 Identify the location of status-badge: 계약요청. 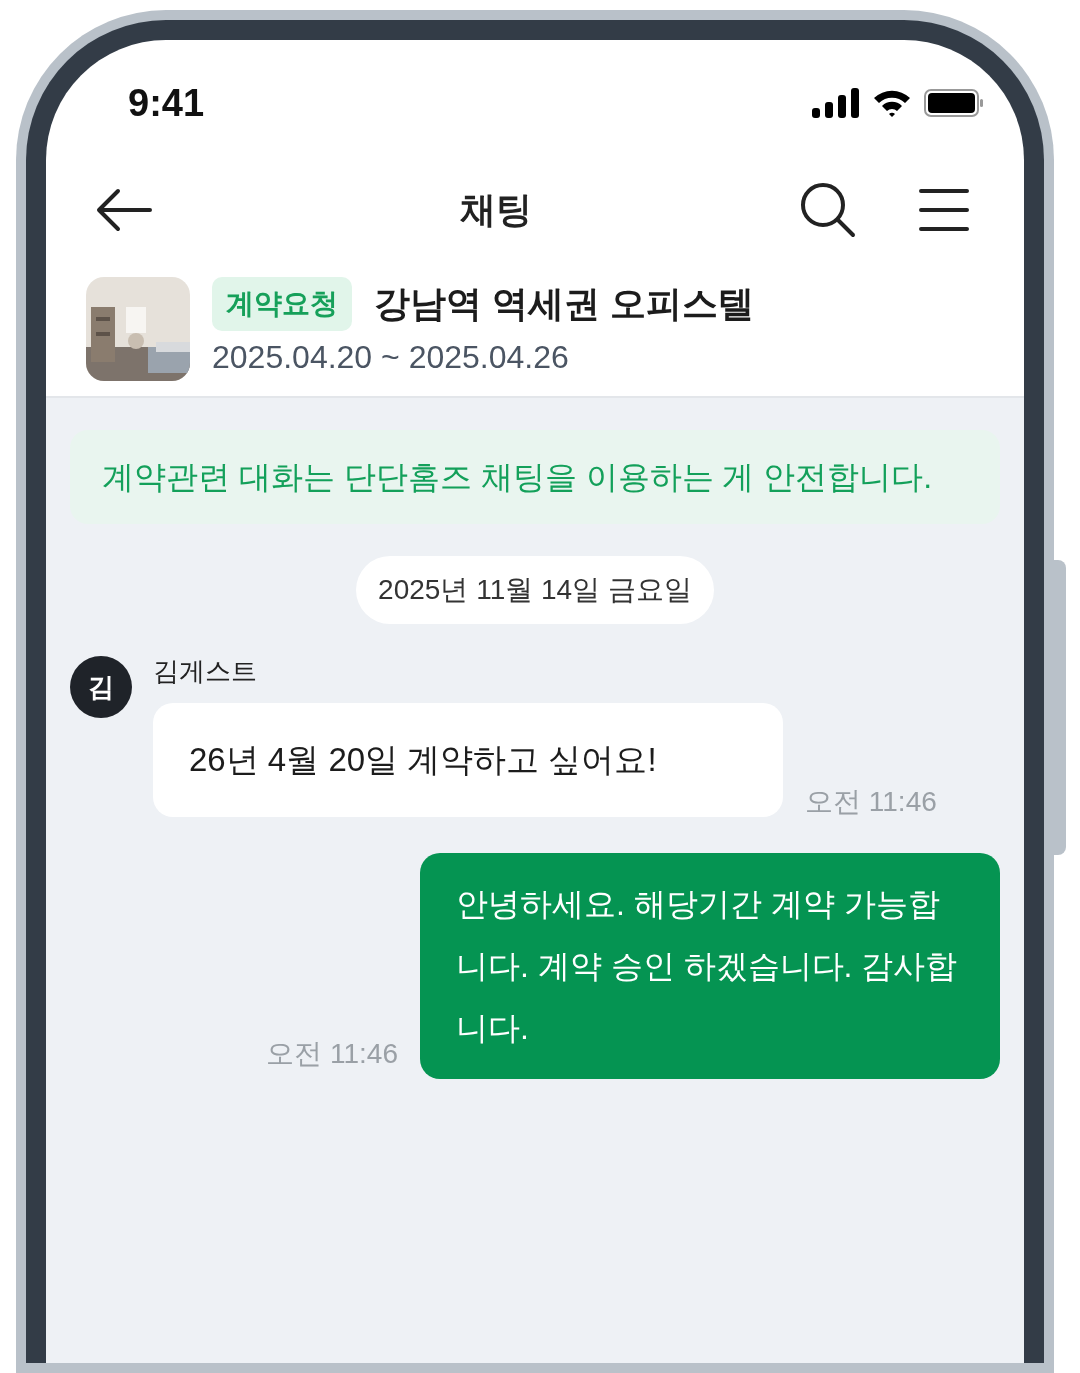
(282, 304).